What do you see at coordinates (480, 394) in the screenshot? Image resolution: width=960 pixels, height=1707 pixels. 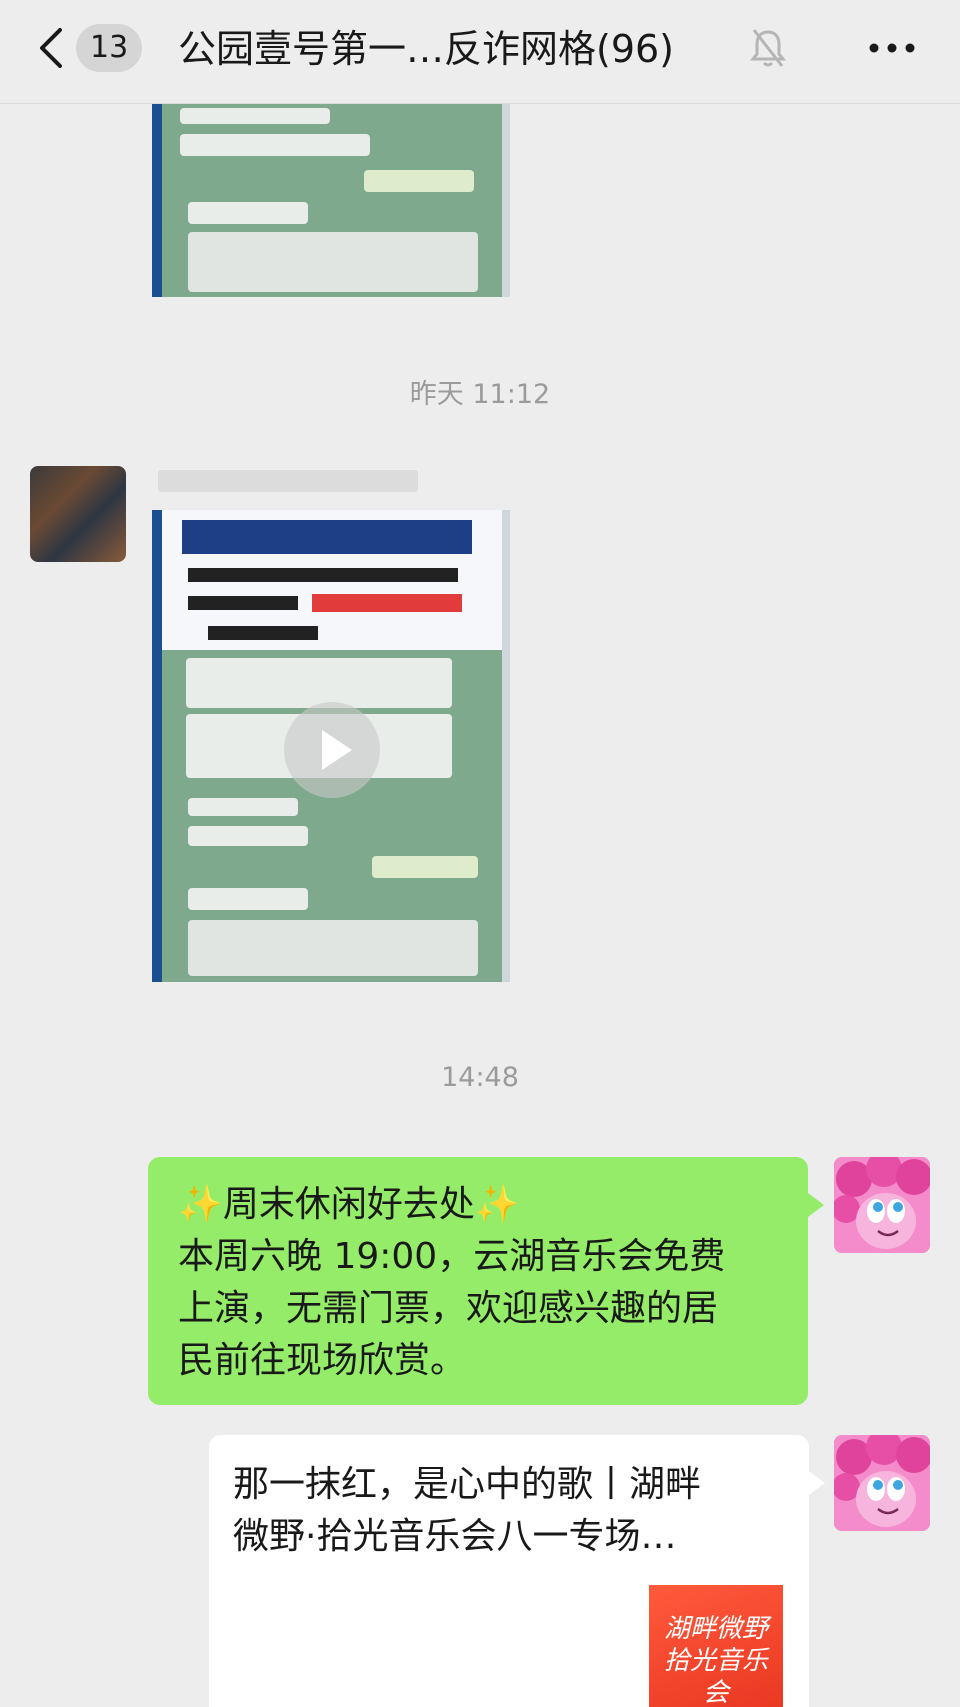 I see `timestamp: 昨天 11:12` at bounding box center [480, 394].